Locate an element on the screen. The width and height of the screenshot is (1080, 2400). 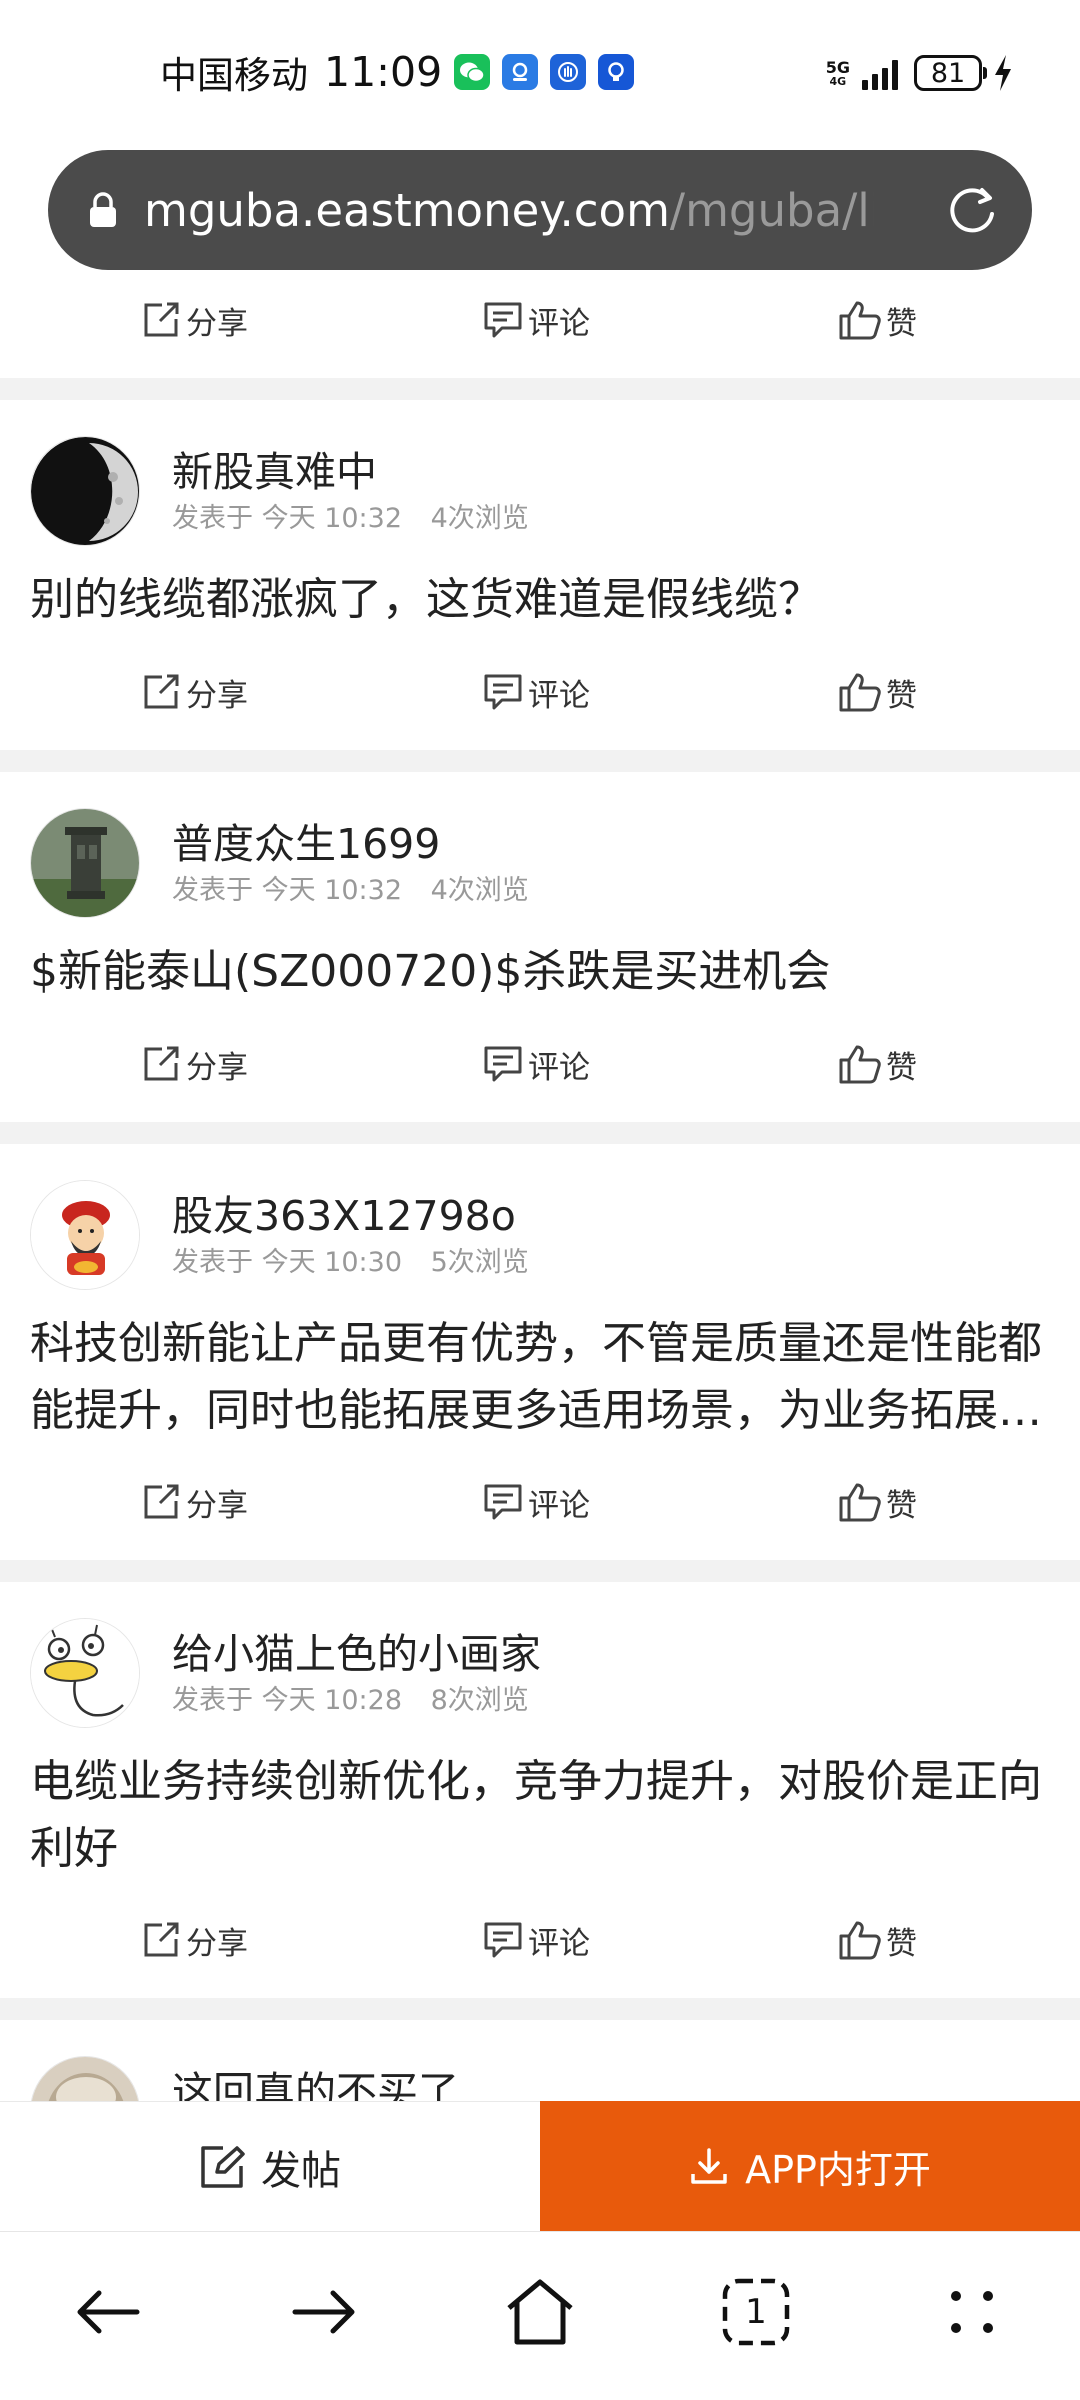
post-meta: 发表于 今天 10:28 8次浏览 is located at coordinates (350, 1697).